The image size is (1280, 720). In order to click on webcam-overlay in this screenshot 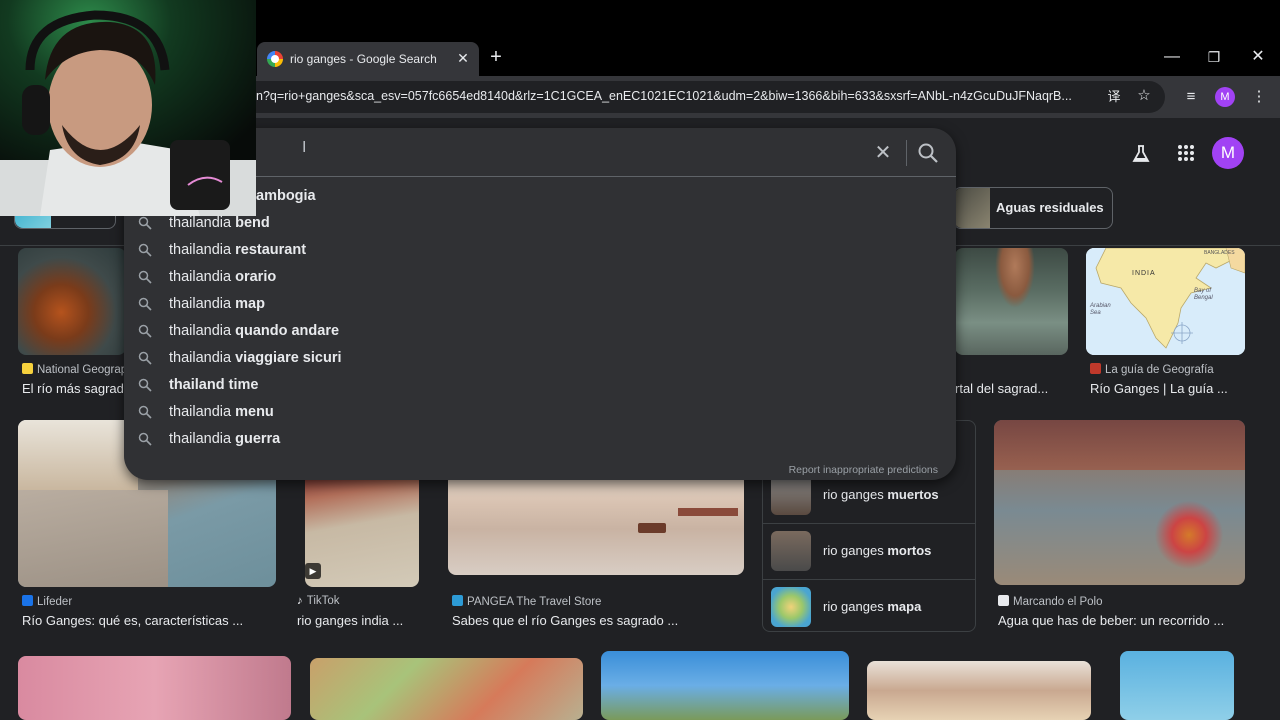, I will do `click(128, 108)`.